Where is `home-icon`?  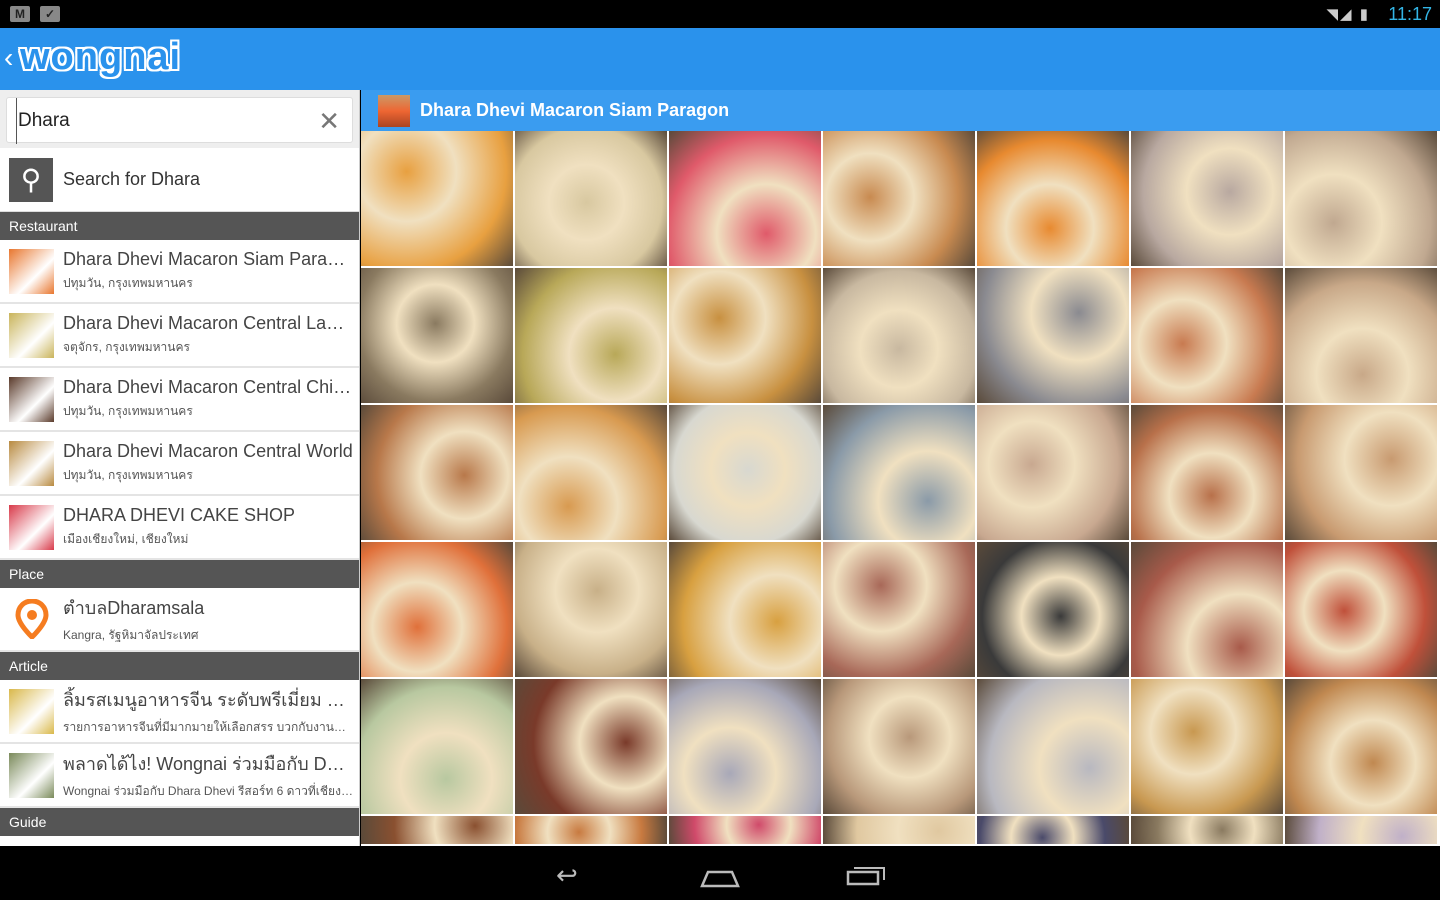
home-icon is located at coordinates (720, 879).